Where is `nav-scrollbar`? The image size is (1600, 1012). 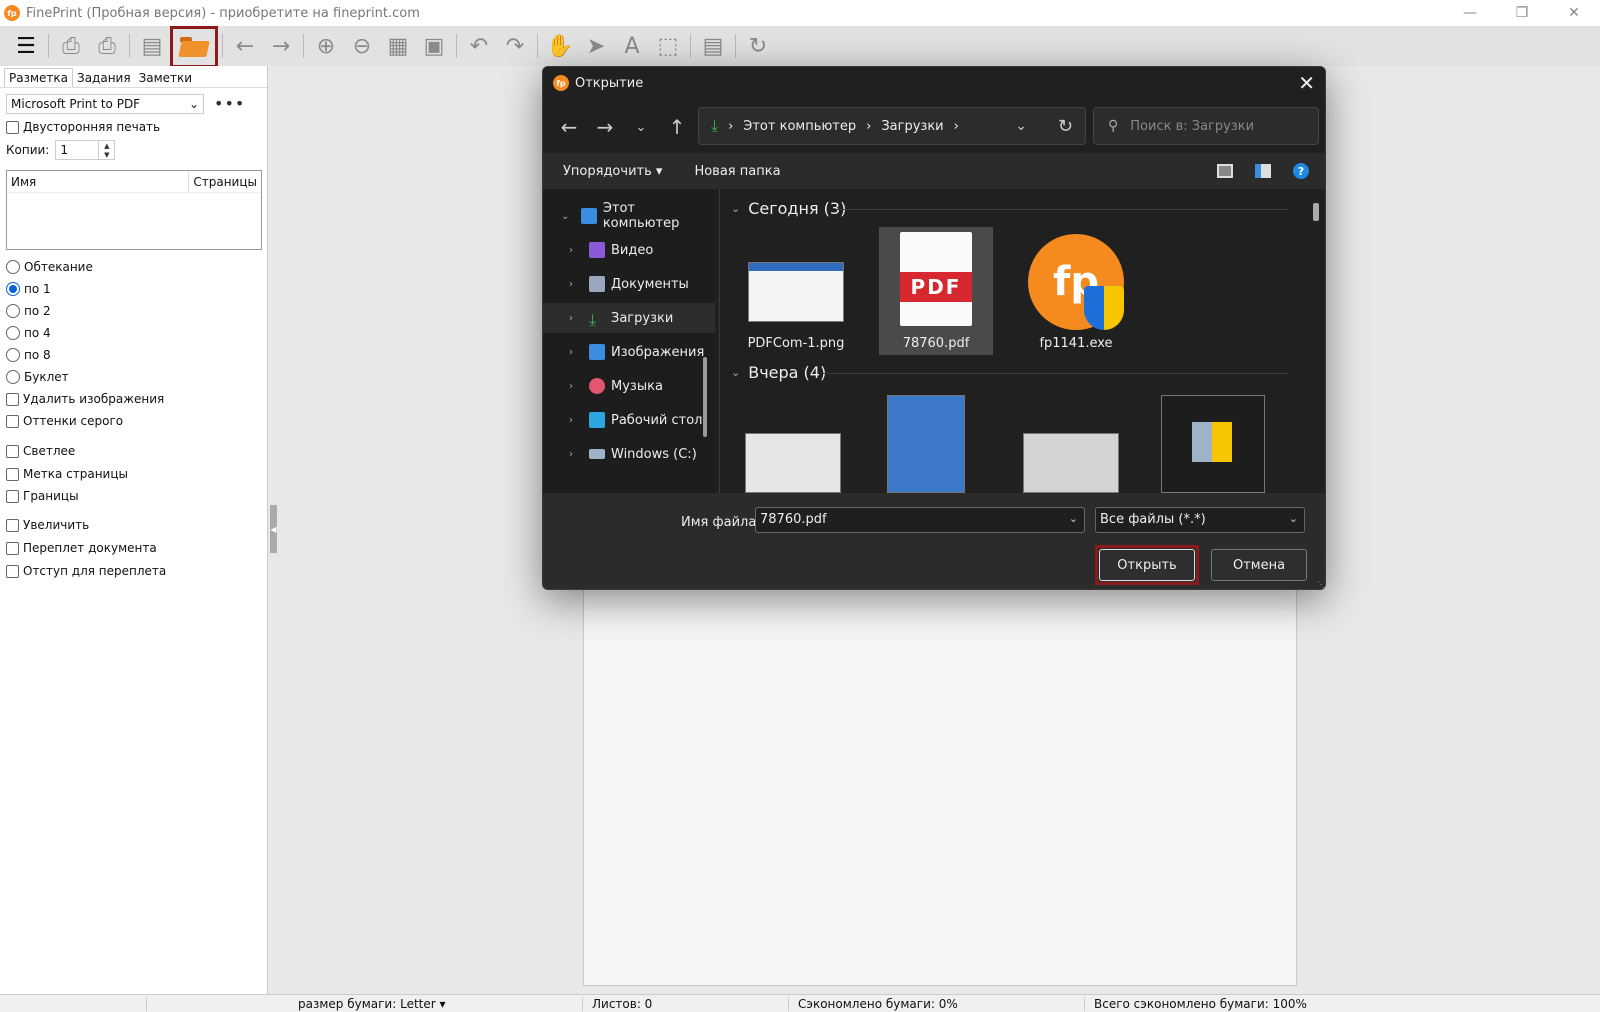 nav-scrollbar is located at coordinates (705, 397).